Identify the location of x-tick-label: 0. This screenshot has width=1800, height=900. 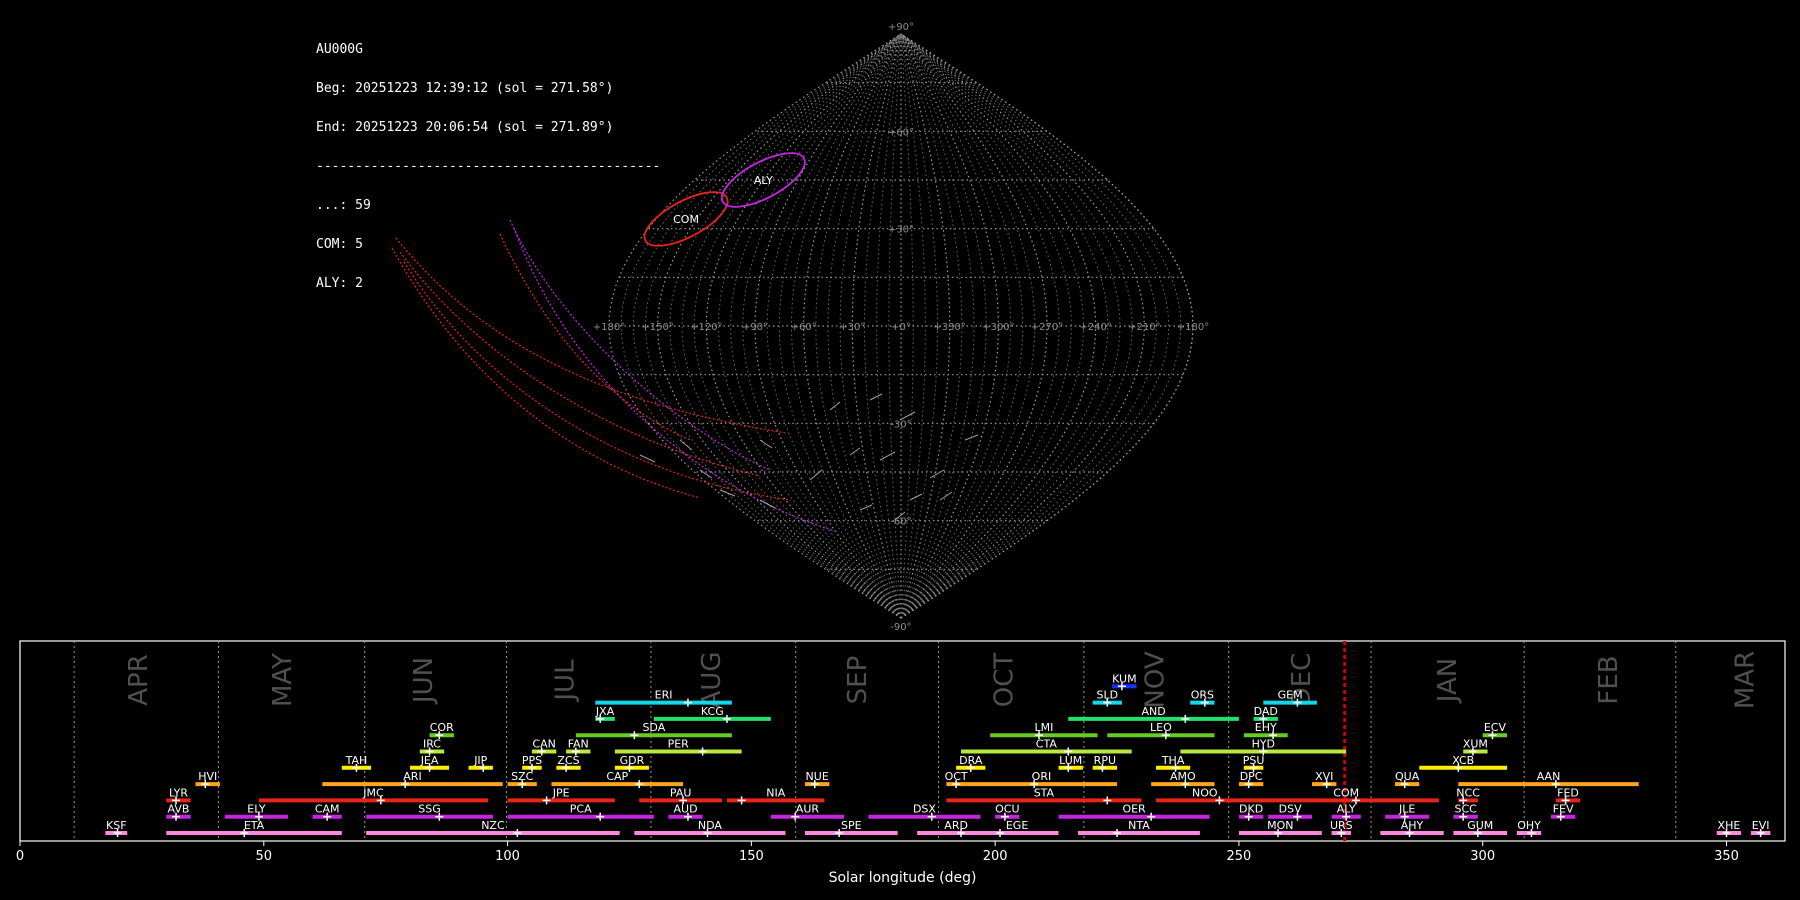
(20, 856).